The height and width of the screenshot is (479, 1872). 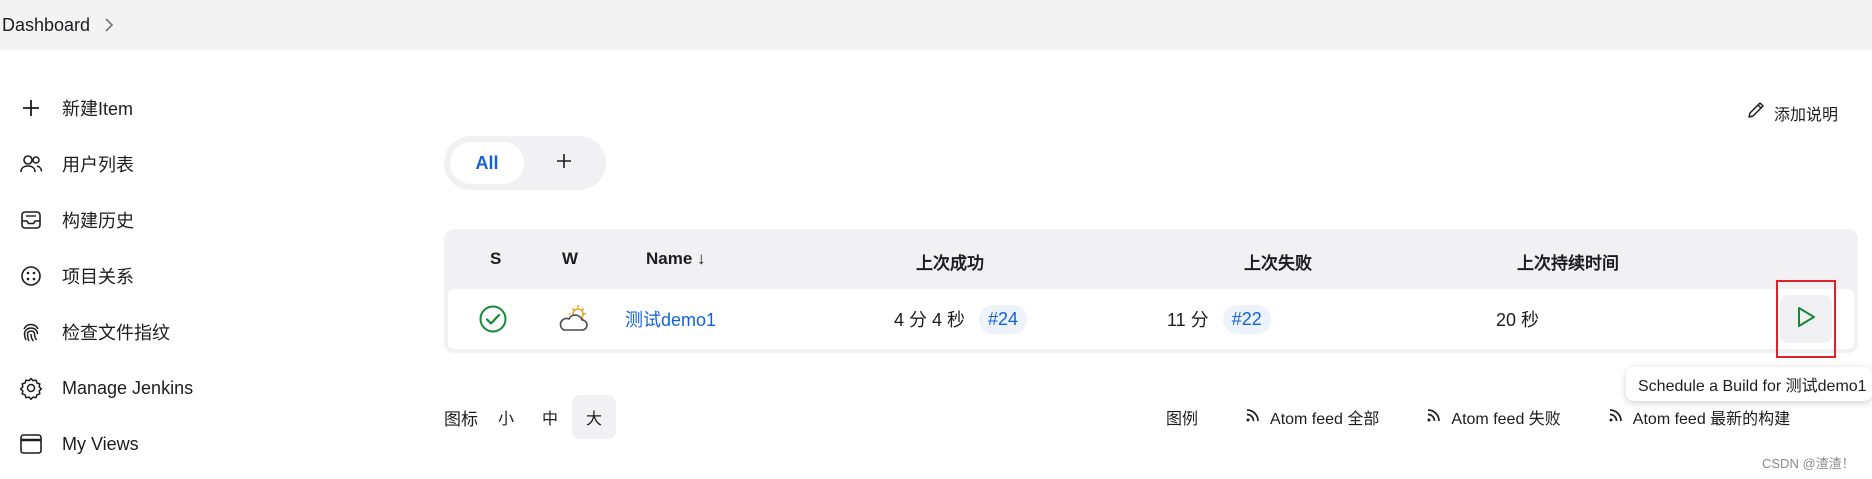 I want to click on atom-feed-latest-label: Atom feed 最新的构建, so click(x=1711, y=419).